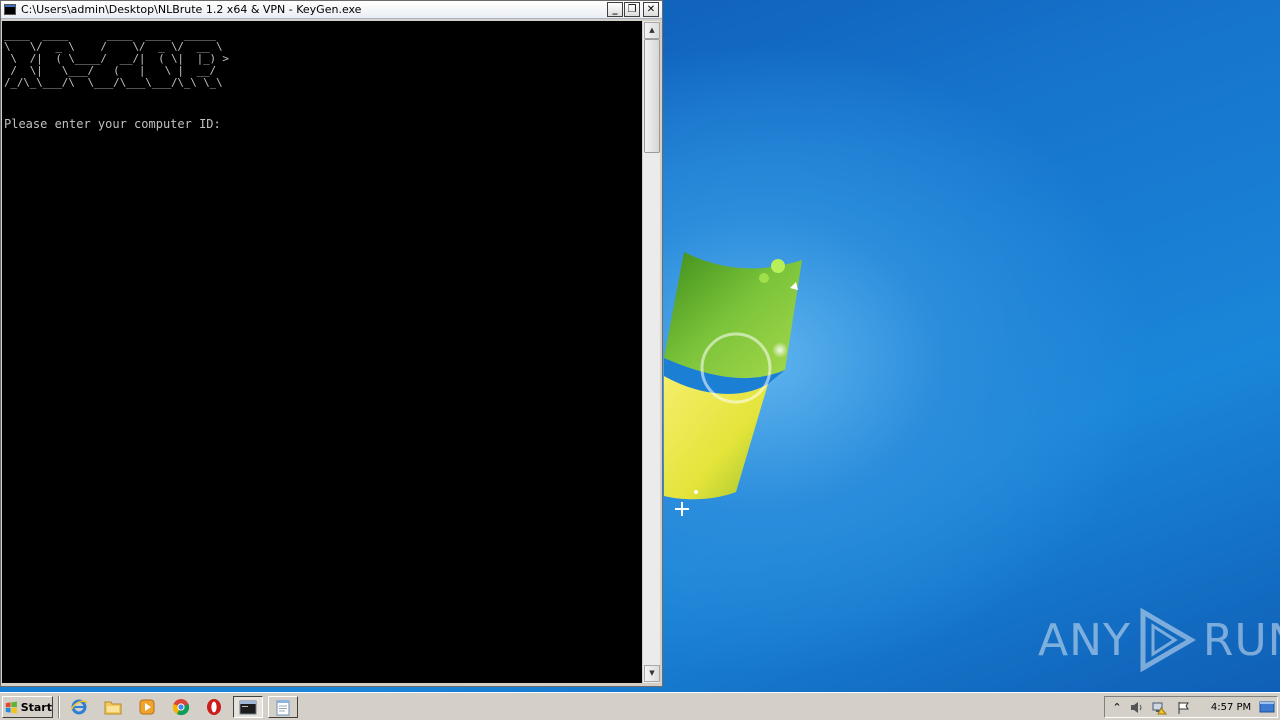 This screenshot has height=720, width=1280. I want to click on console-task-icon, so click(248, 707).